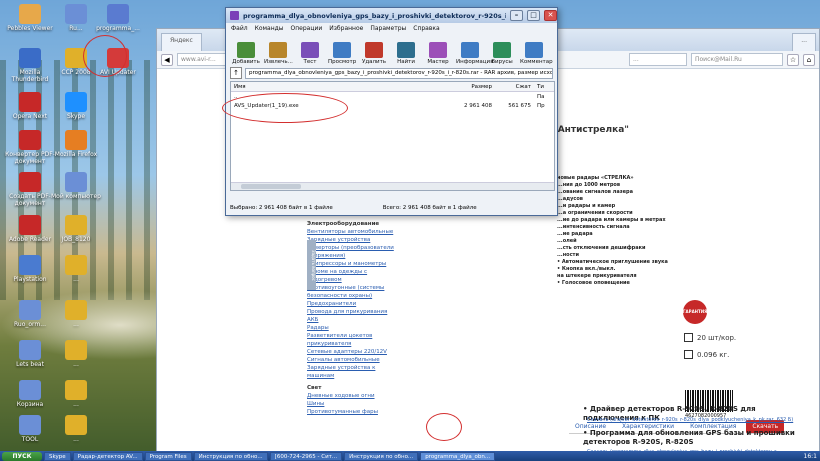  What do you see at coordinates (550, 15) in the screenshot?
I see `close-button: ✕` at bounding box center [550, 15].